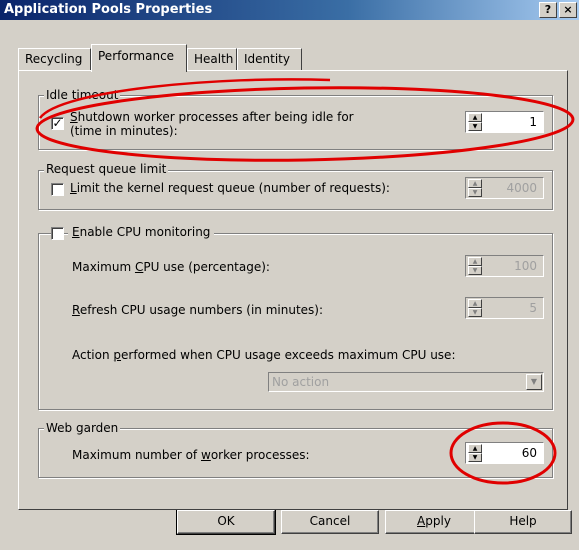  I want to click on idle-timeout-checkbox: ✓, so click(57, 123).